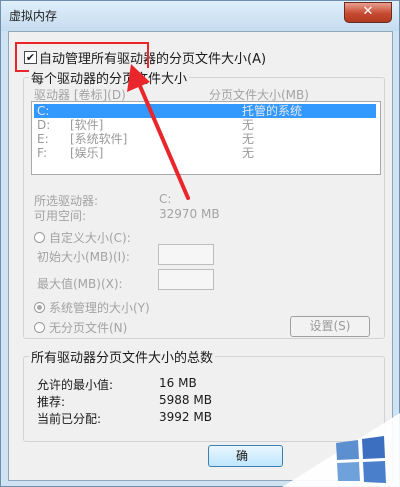  Describe the element at coordinates (205, 153) in the screenshot. I see `drive-row-f: F: [娱乐] 无` at that location.